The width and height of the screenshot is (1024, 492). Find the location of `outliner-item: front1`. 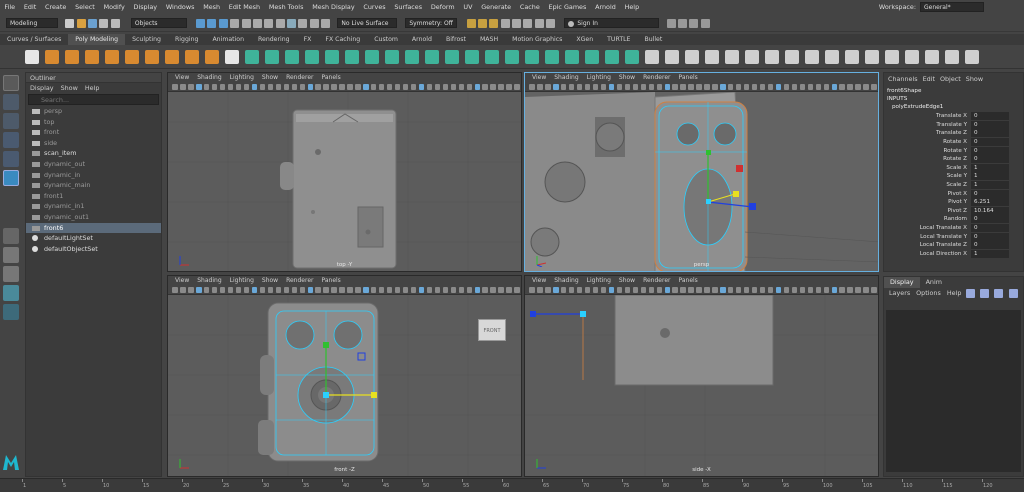

outliner-item: front1 is located at coordinates (93, 196).